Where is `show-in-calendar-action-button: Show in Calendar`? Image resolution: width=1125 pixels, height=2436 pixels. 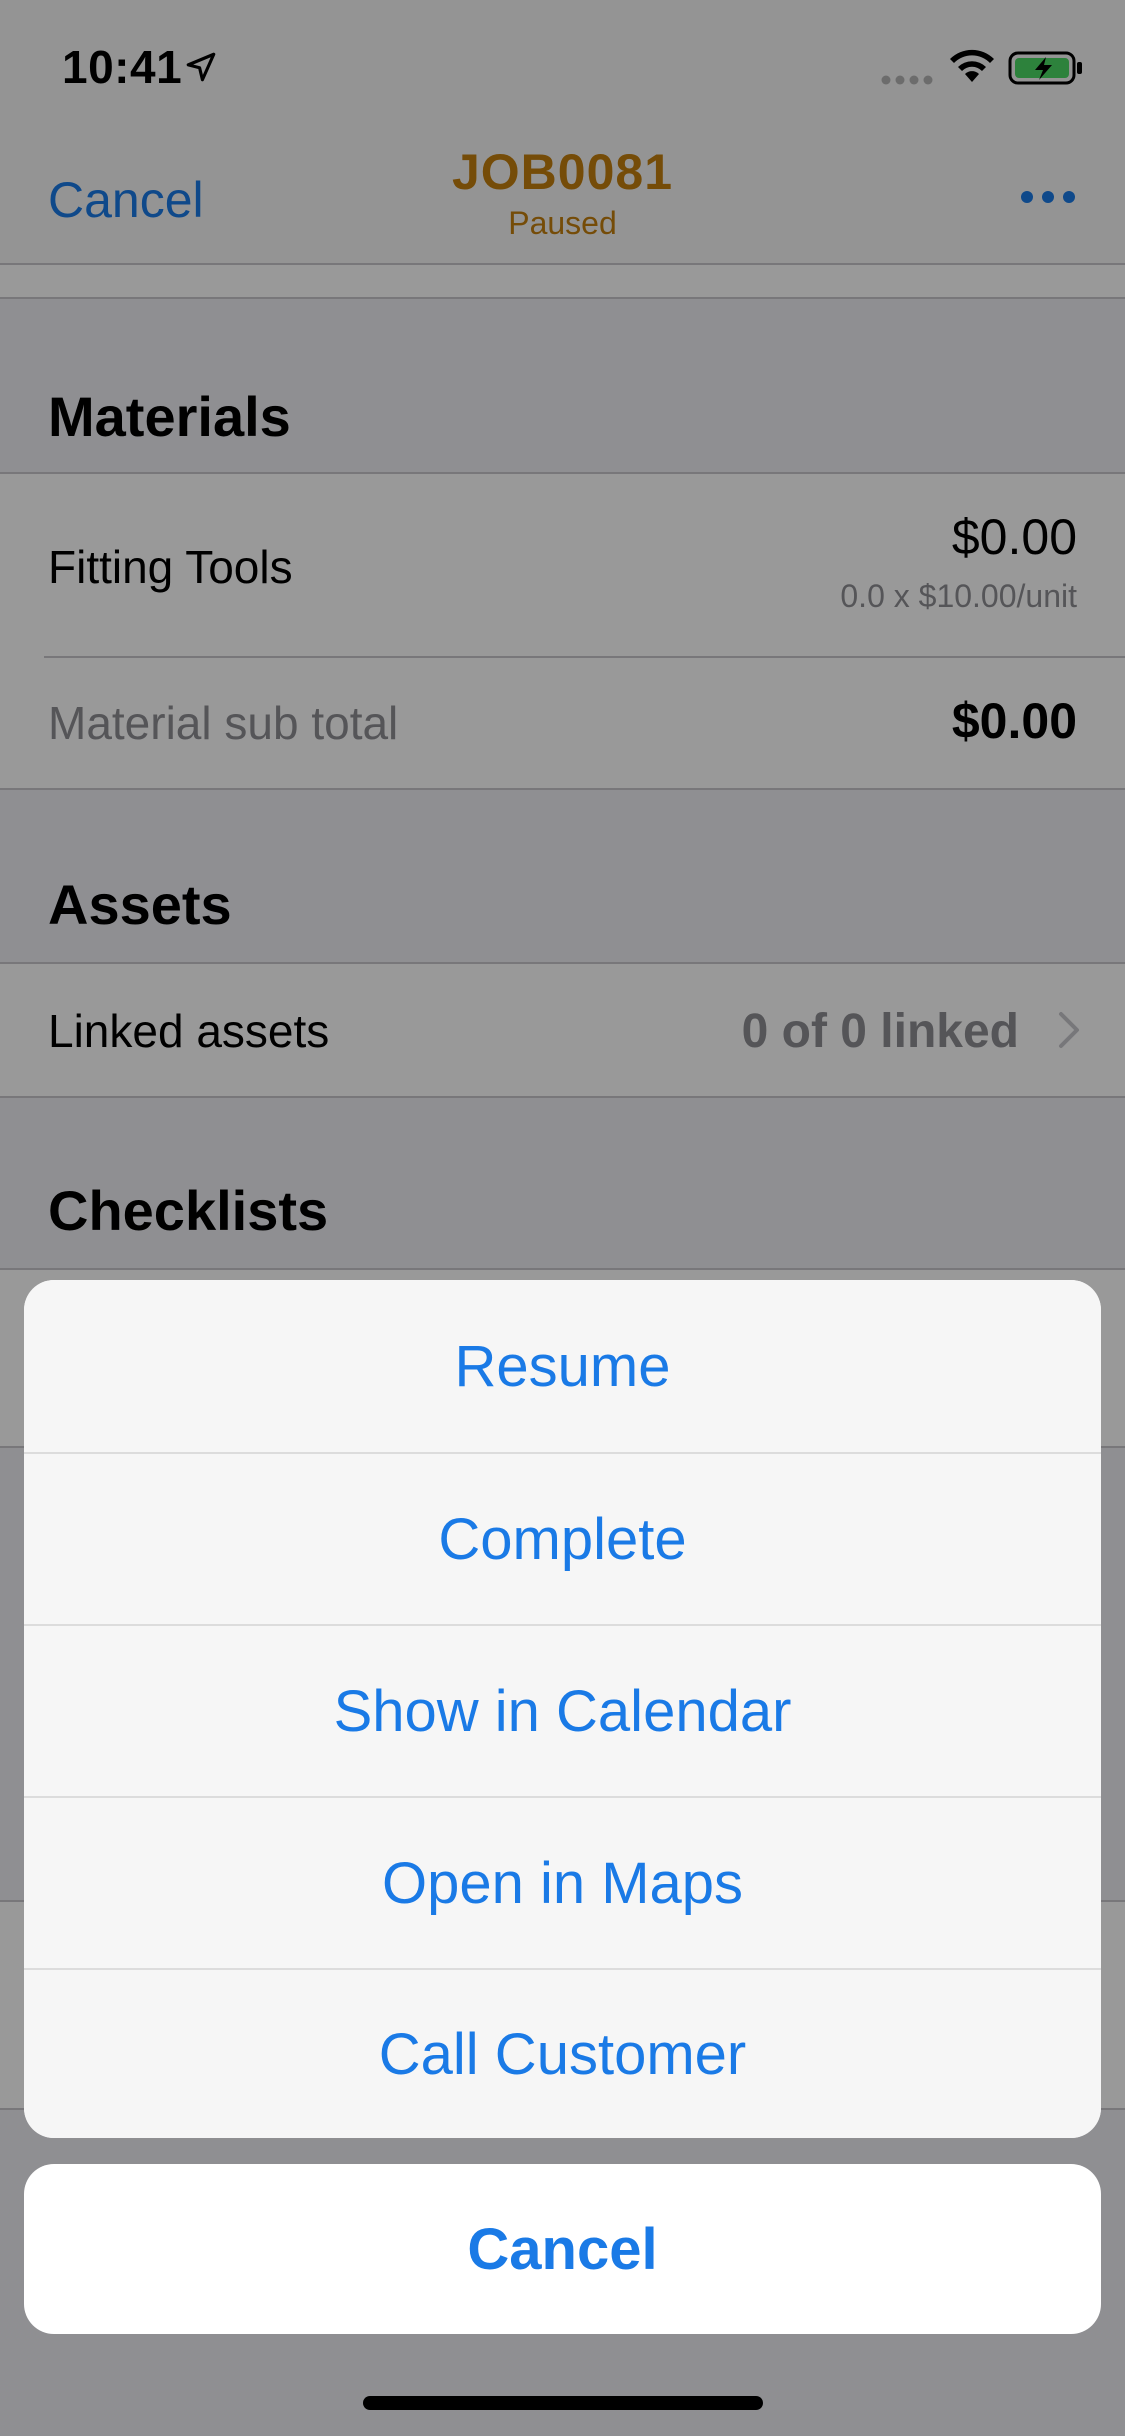
show-in-calendar-action-button: Show in Calendar is located at coordinates (562, 1710).